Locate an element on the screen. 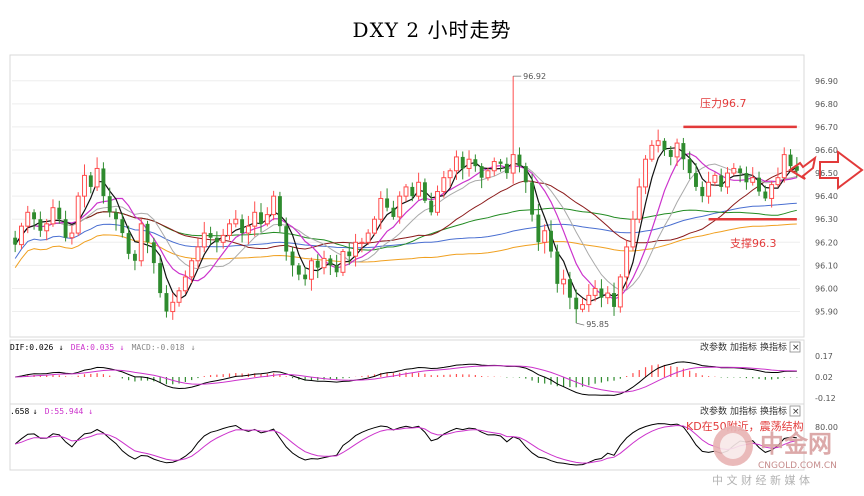 The width and height of the screenshot is (864, 496). y-tick-label: 96.60 is located at coordinates (826, 150).